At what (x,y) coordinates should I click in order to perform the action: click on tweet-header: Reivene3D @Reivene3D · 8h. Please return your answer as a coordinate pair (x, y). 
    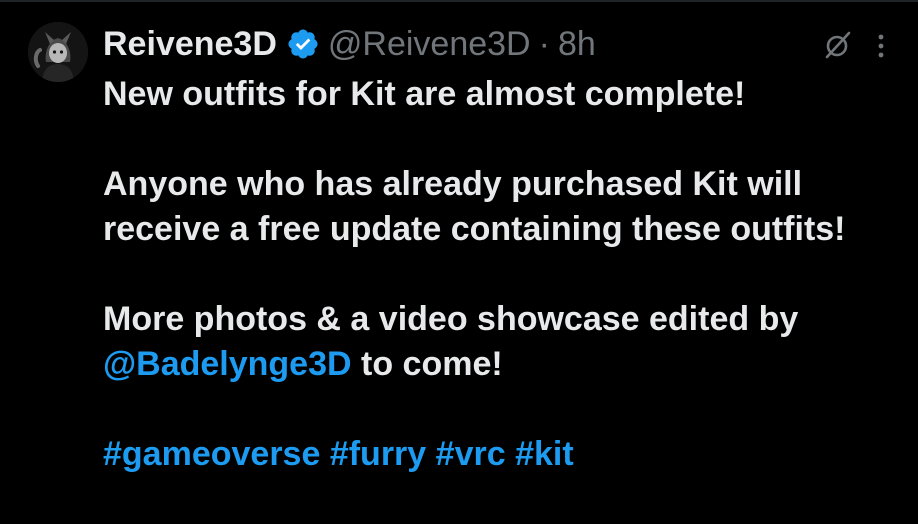
    Looking at the image, I should click on (349, 44).